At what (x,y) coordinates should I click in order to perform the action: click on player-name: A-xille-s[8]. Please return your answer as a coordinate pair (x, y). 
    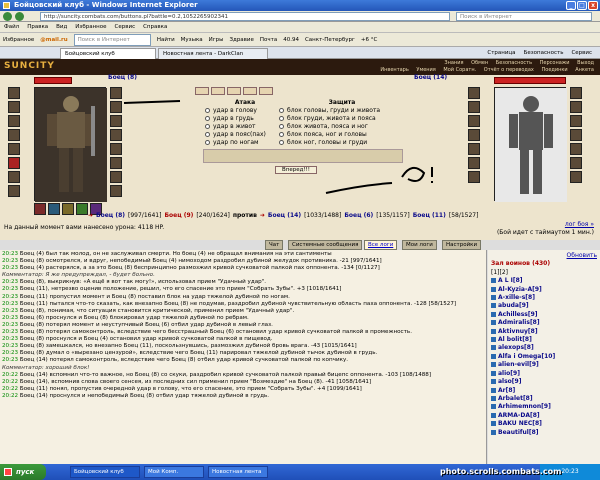
    Looking at the image, I should click on (516, 297).